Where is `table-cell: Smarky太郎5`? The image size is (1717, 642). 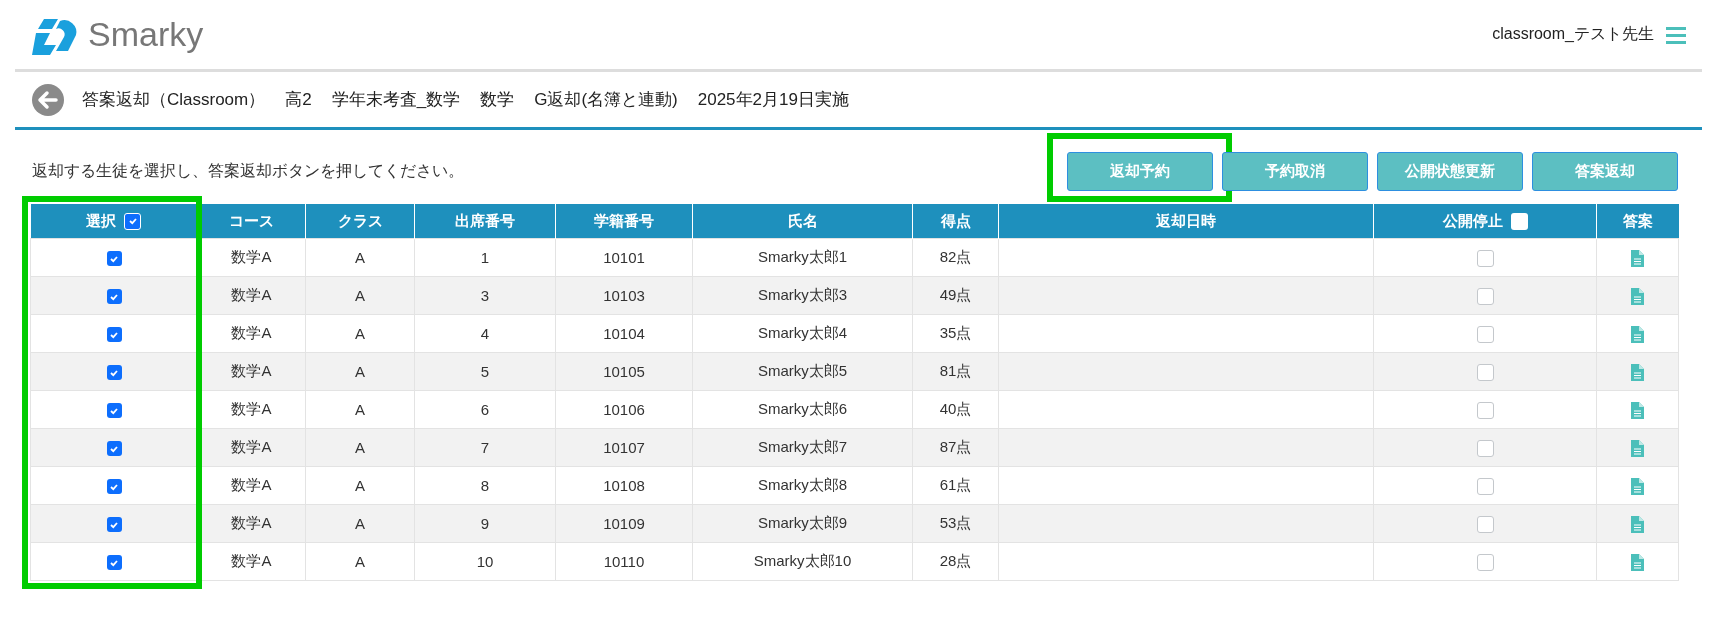
table-cell: Smarky太郎5 is located at coordinates (802, 371).